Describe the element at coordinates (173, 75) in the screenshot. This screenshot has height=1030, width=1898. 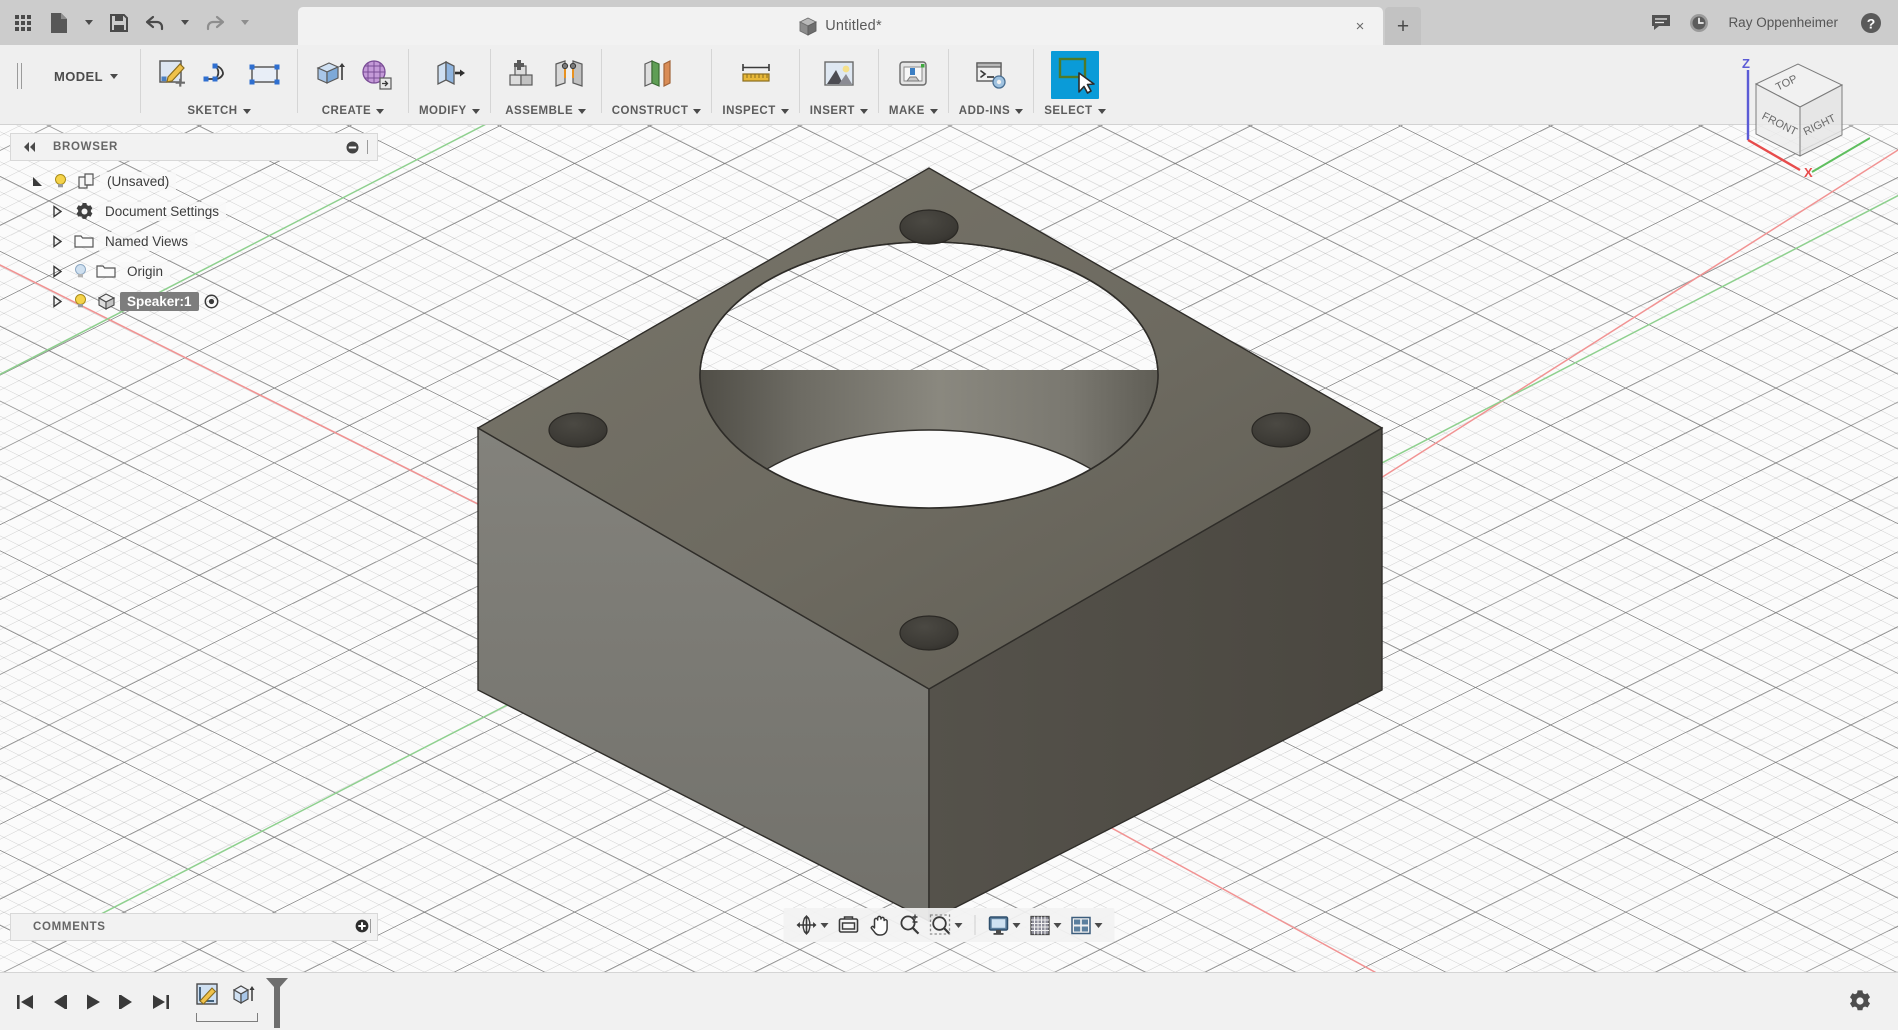
I see `create-sketch-icon` at that location.